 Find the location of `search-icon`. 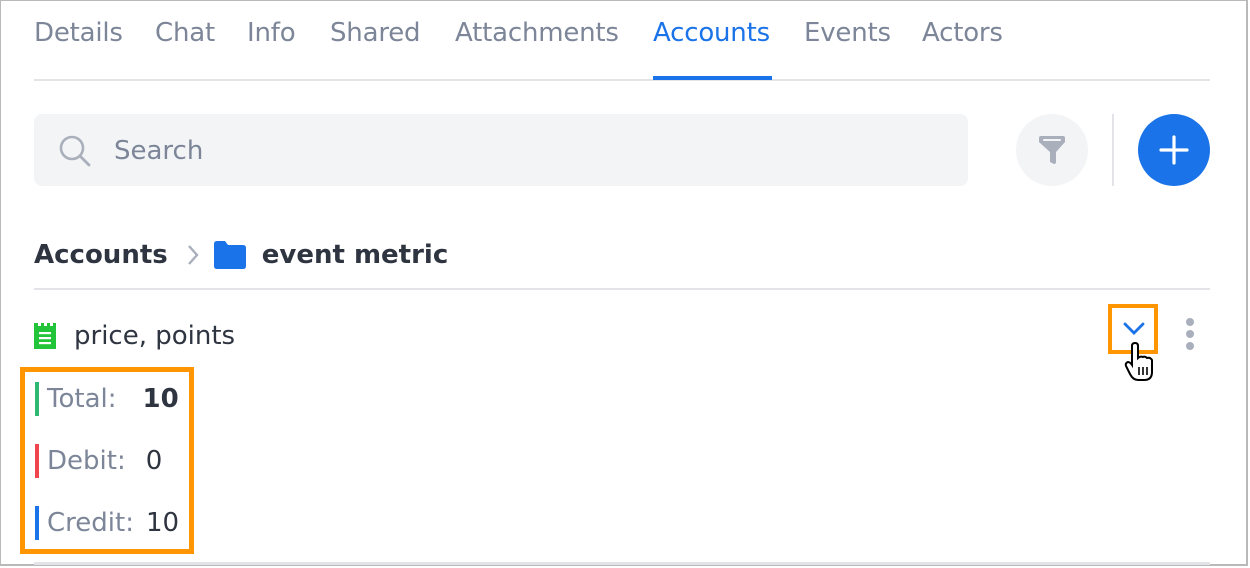

search-icon is located at coordinates (75, 151).